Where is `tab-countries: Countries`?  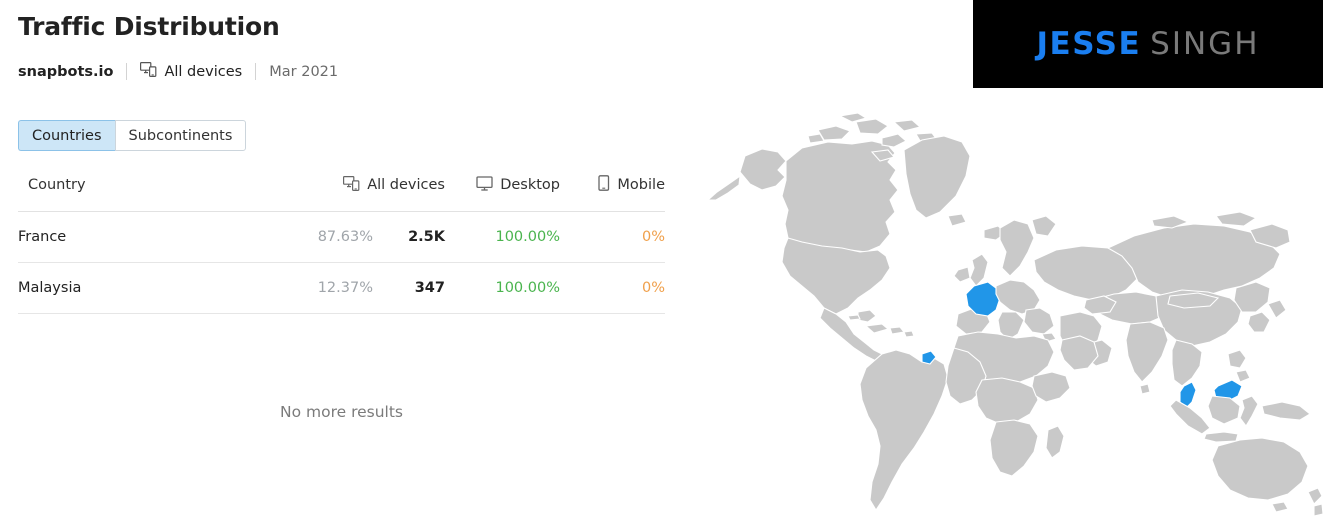
tab-countries: Countries is located at coordinates (66, 135).